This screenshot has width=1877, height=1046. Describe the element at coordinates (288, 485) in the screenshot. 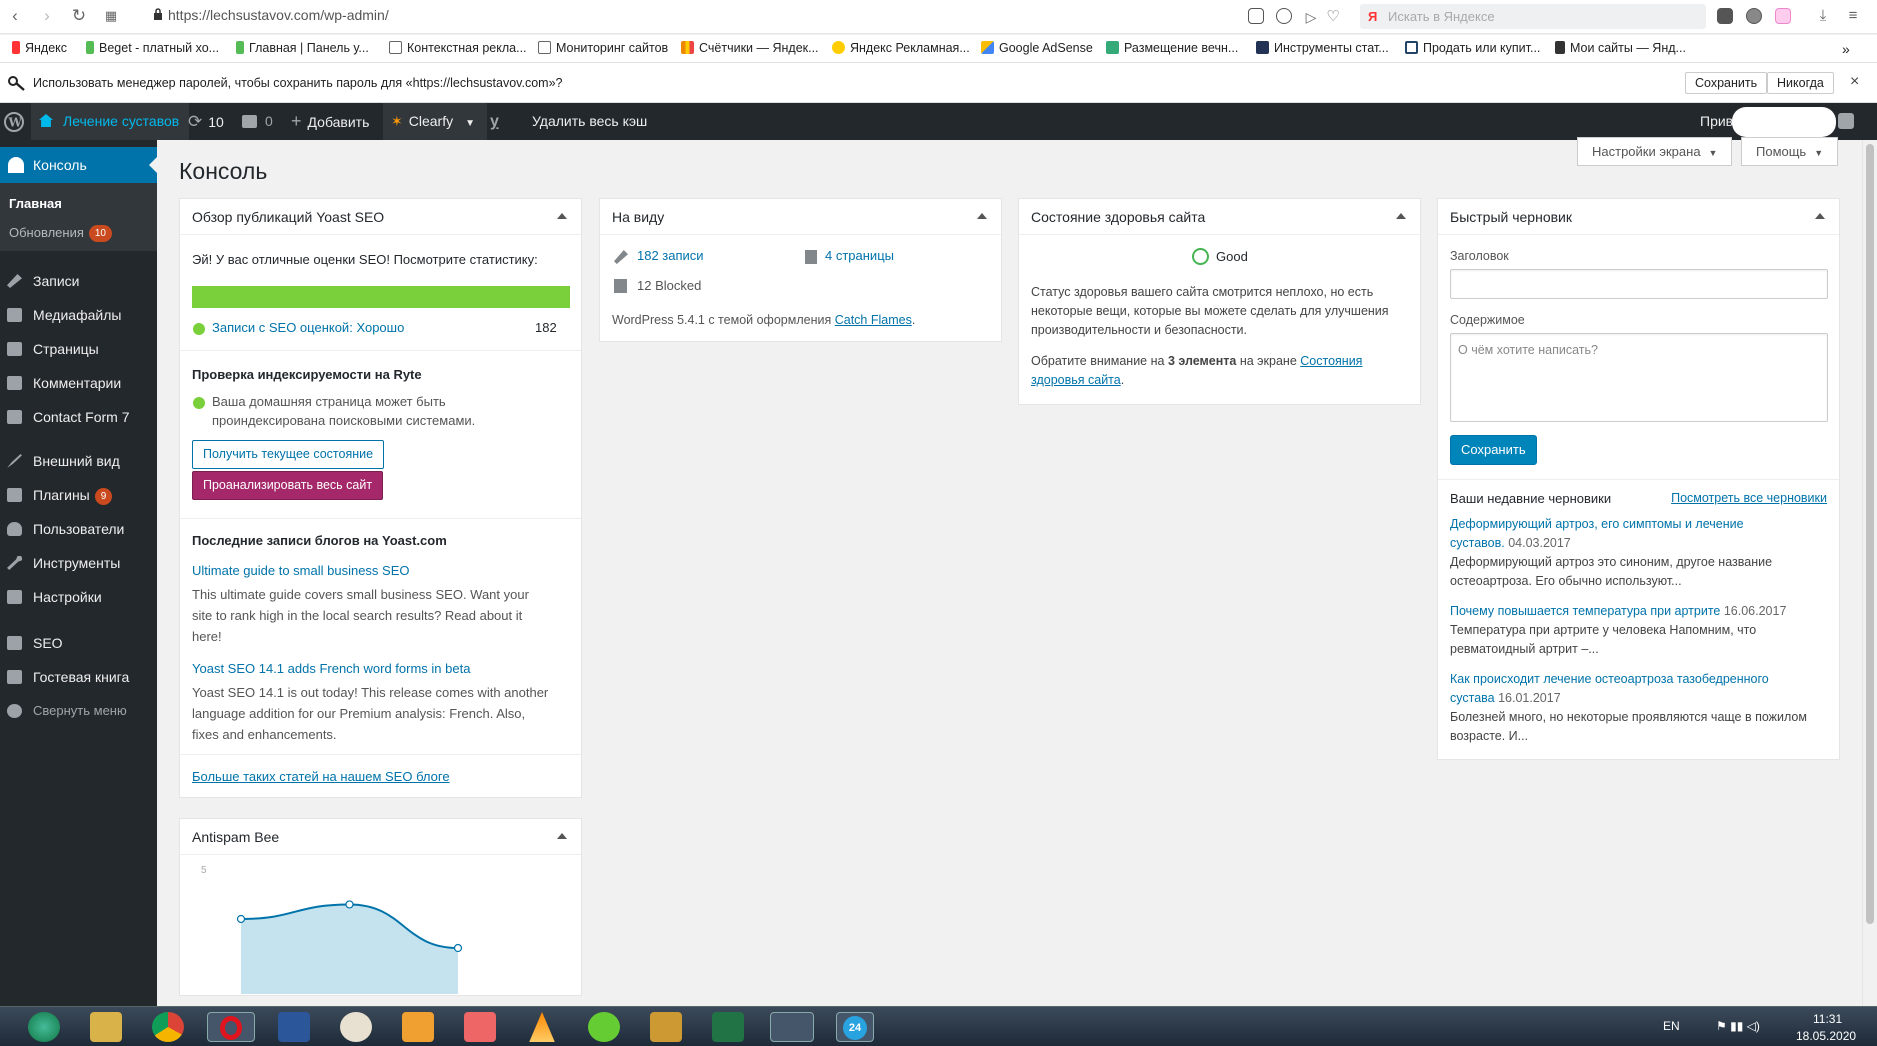

I see `analyze-site-button: Проанализировать весь сайт` at that location.